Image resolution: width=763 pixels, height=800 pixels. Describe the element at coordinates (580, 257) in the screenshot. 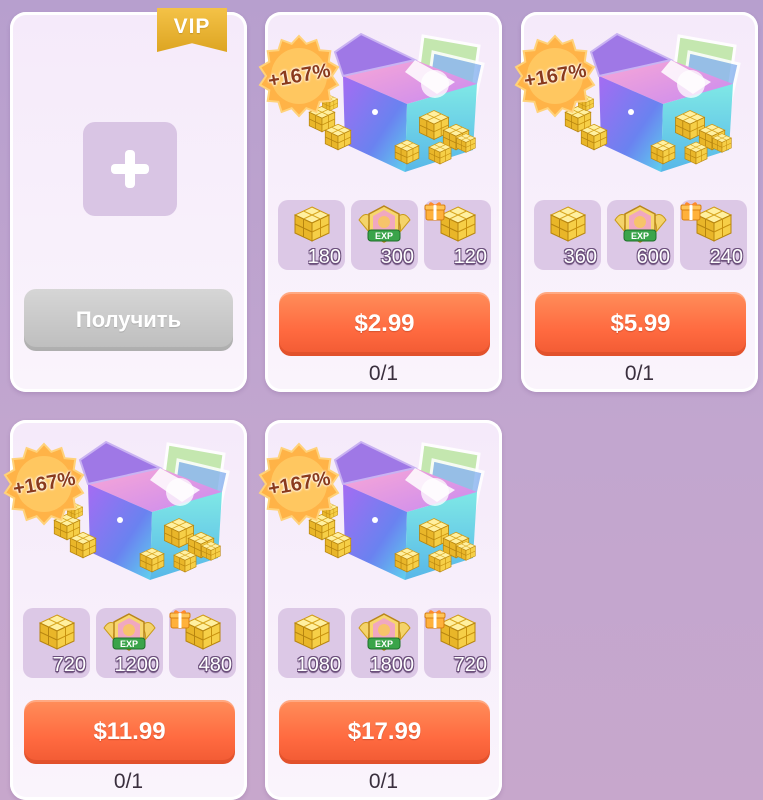

I see `reward-count: 360` at that location.